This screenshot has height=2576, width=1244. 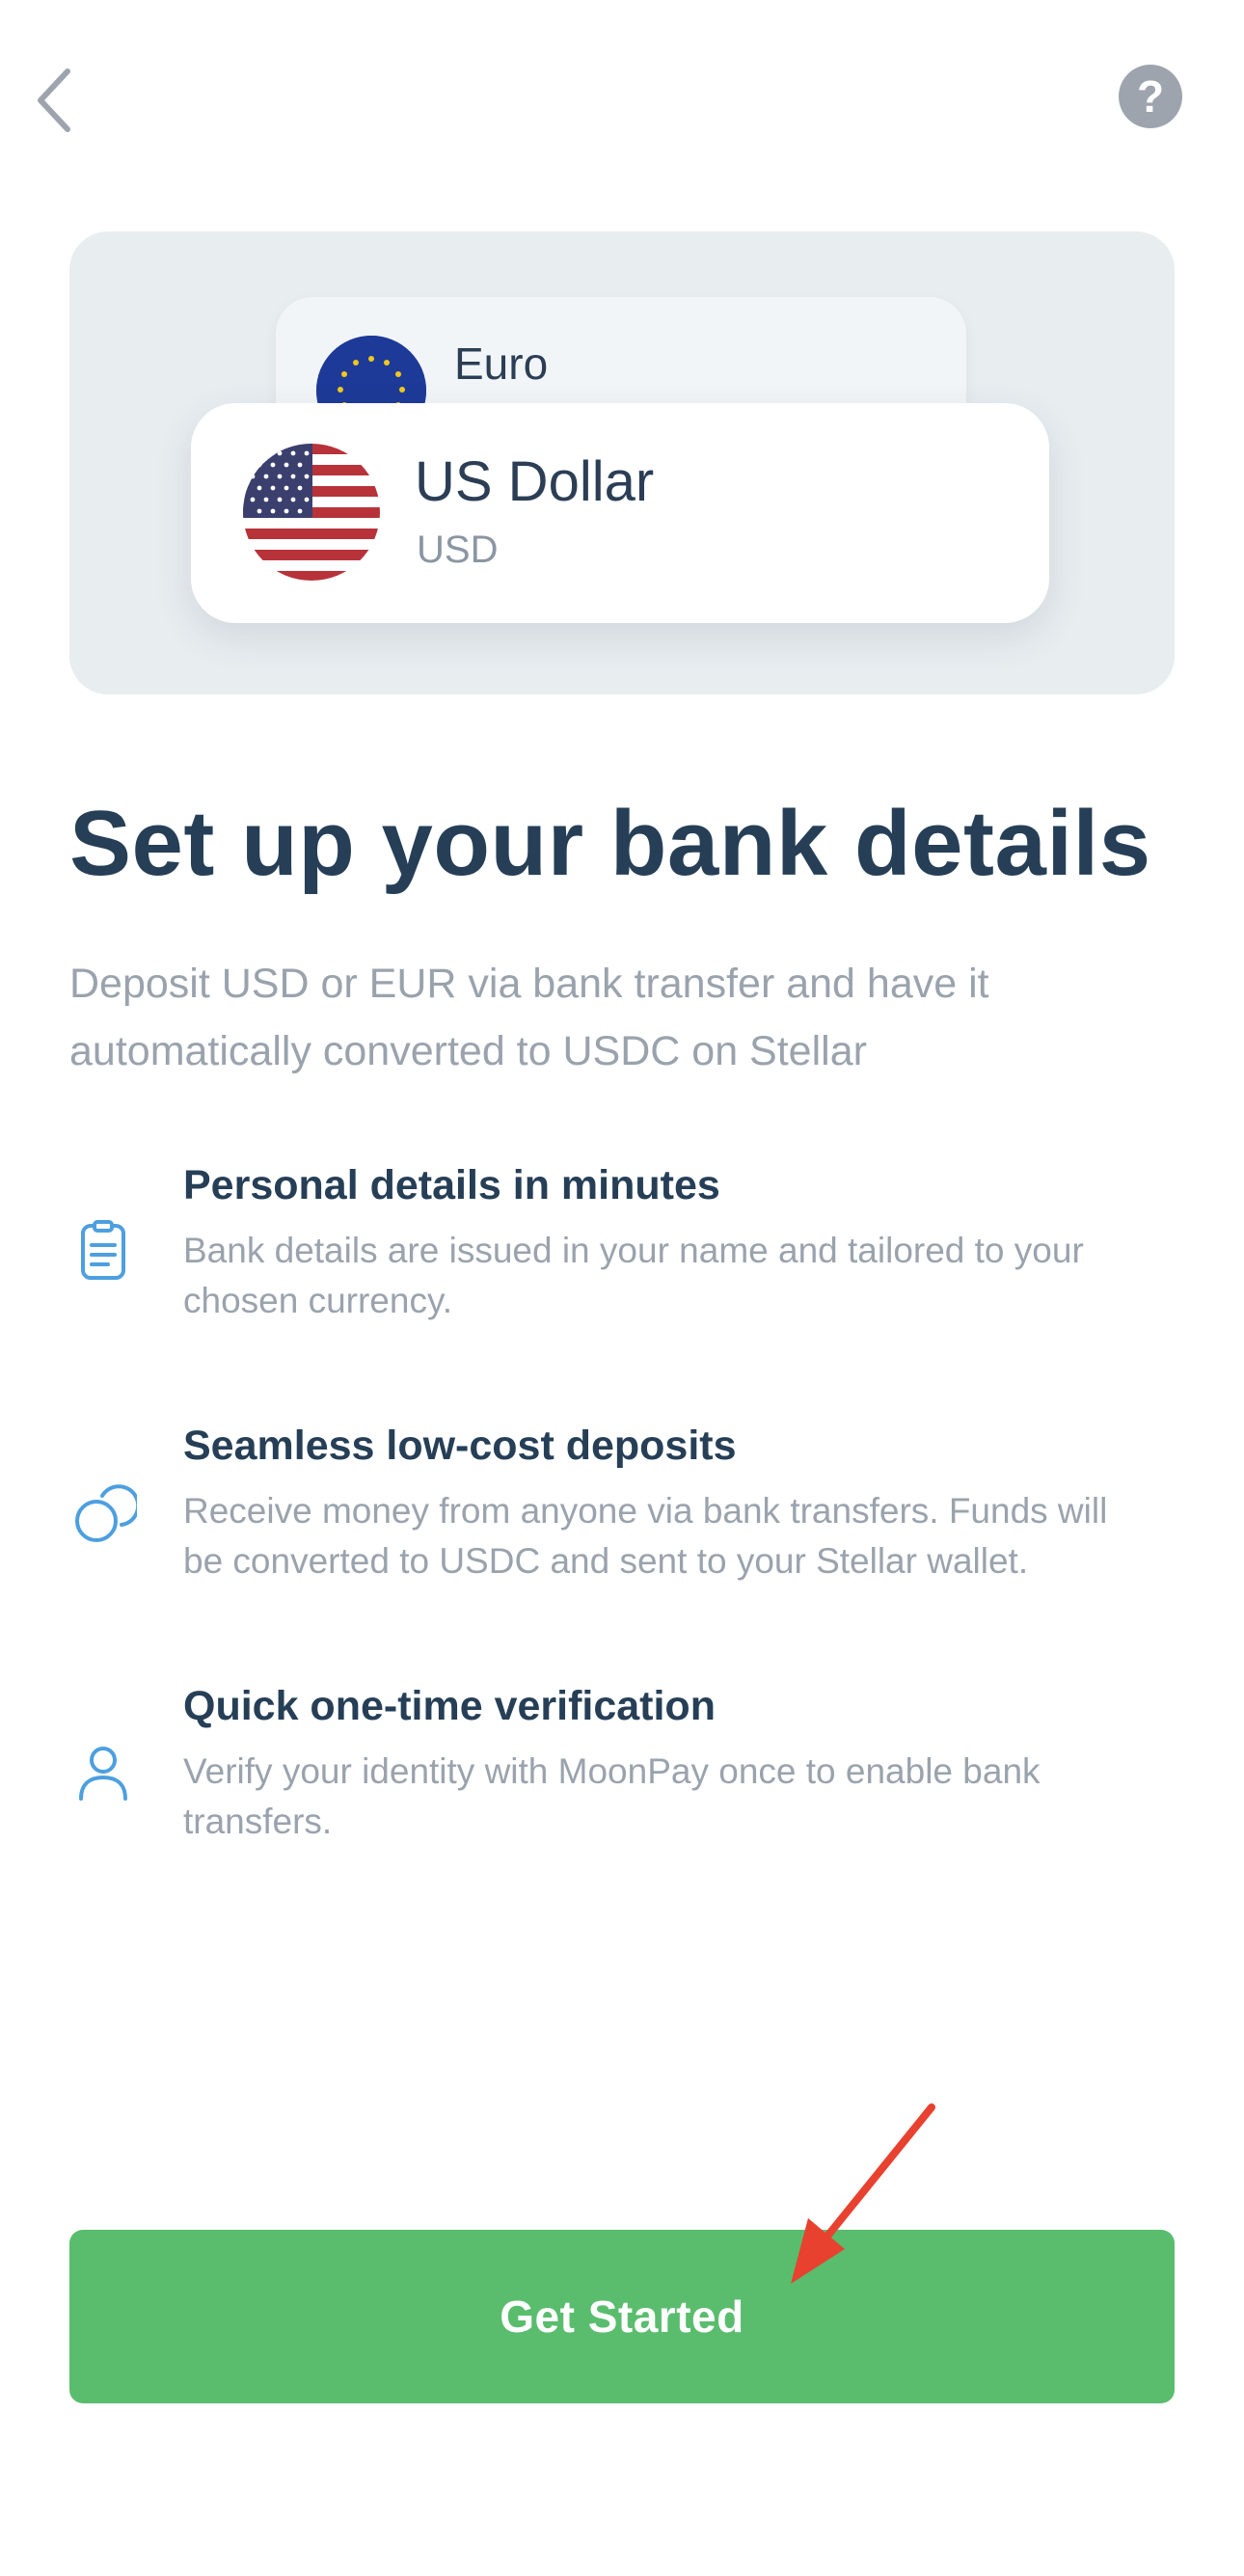 What do you see at coordinates (501, 364) in the screenshot?
I see `euro-currency-name: Euro` at bounding box center [501, 364].